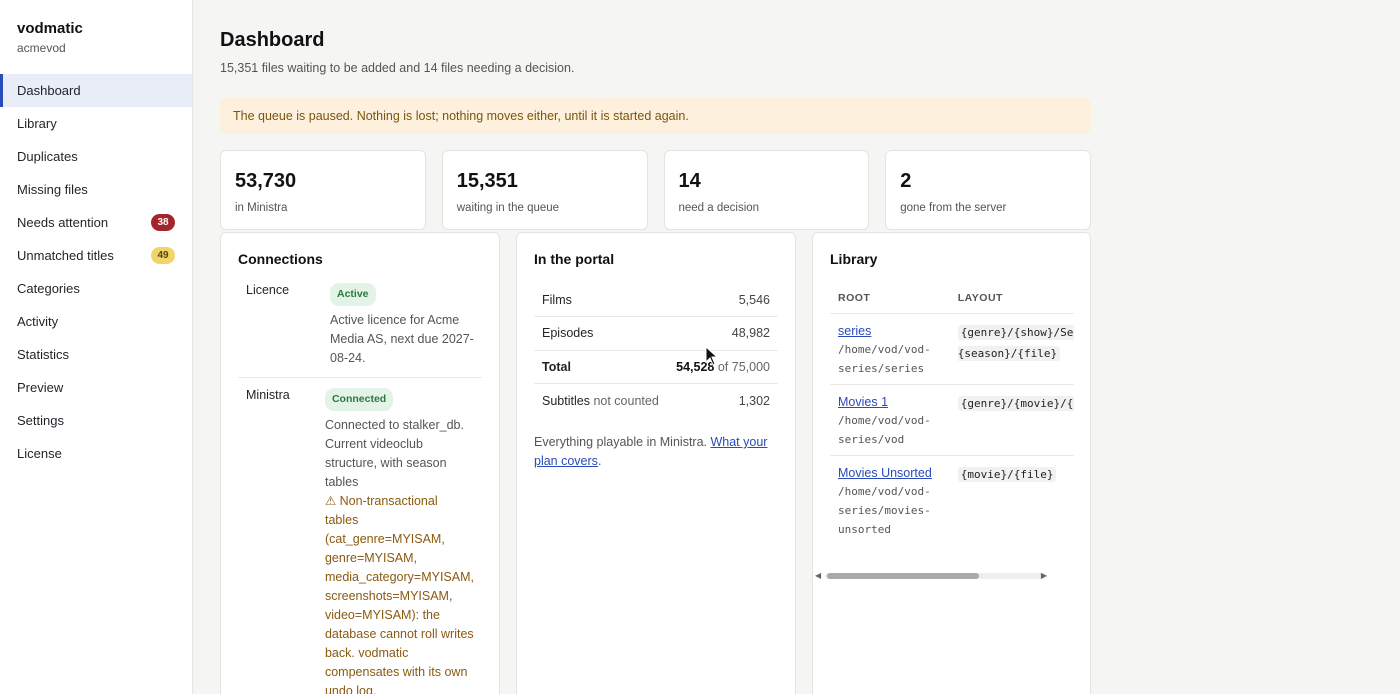  I want to click on row-label: Subtitles not counted, so click(601, 401).